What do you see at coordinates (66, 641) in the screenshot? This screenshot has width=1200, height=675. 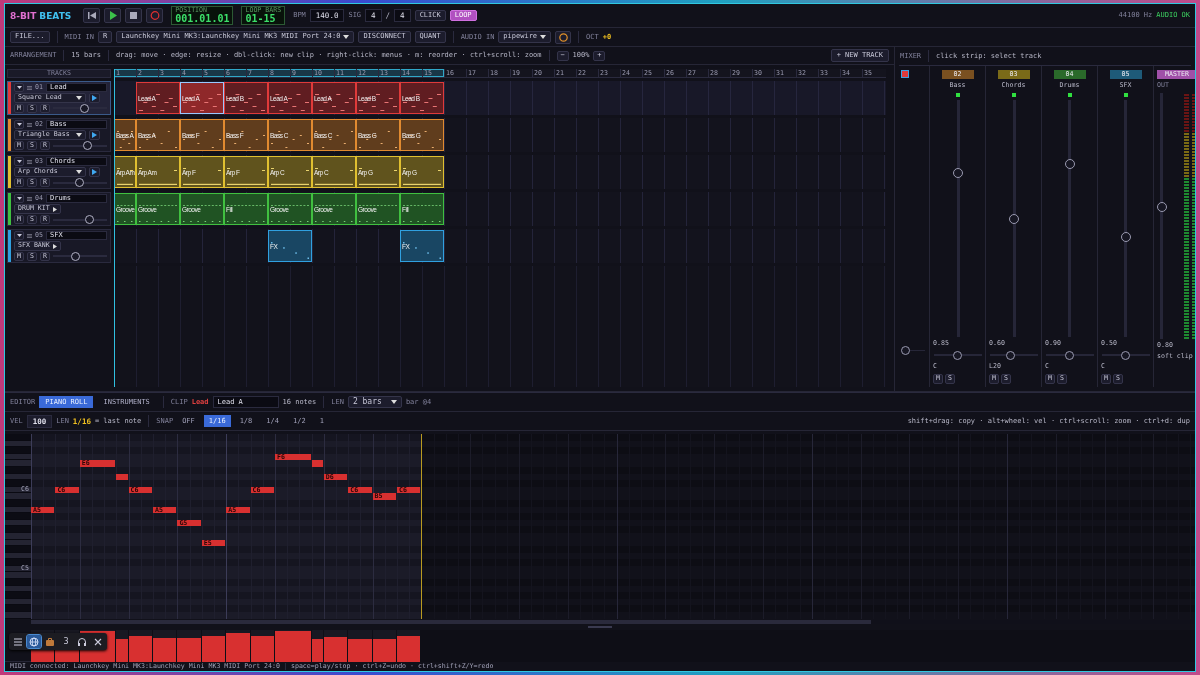 I see `count-button: 3` at bounding box center [66, 641].